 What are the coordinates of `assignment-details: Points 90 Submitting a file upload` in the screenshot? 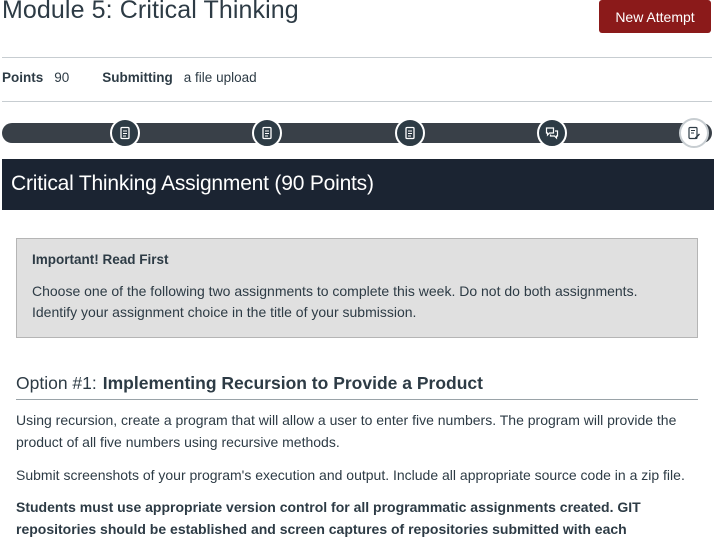 It's located at (129, 77).